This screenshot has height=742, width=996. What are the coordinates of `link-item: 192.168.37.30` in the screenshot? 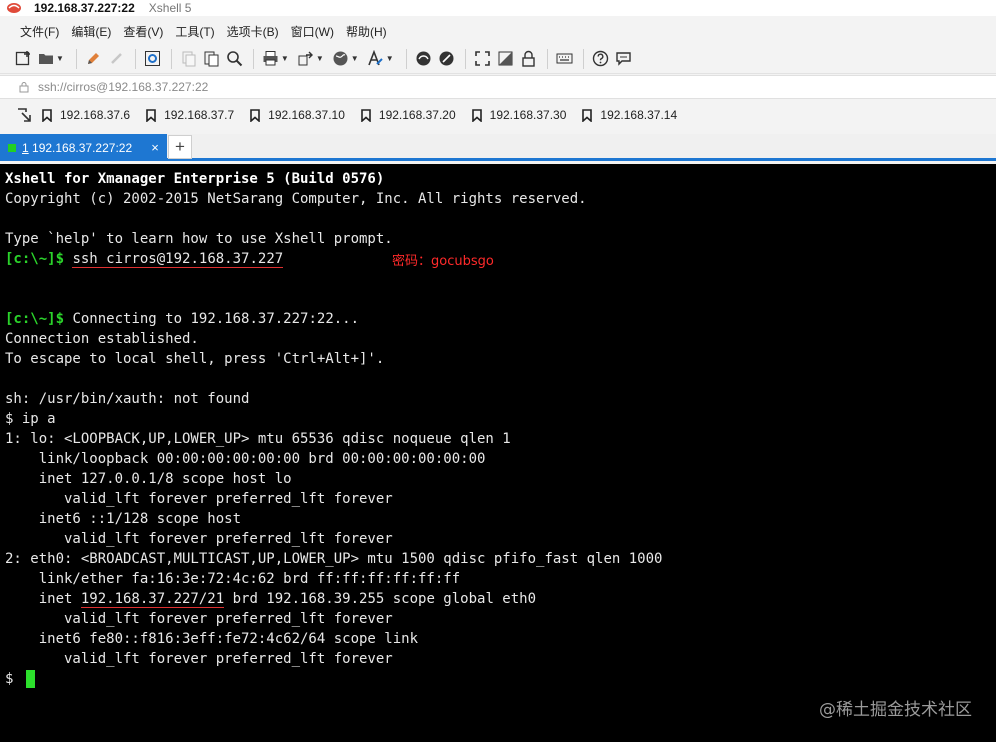 It's located at (519, 115).